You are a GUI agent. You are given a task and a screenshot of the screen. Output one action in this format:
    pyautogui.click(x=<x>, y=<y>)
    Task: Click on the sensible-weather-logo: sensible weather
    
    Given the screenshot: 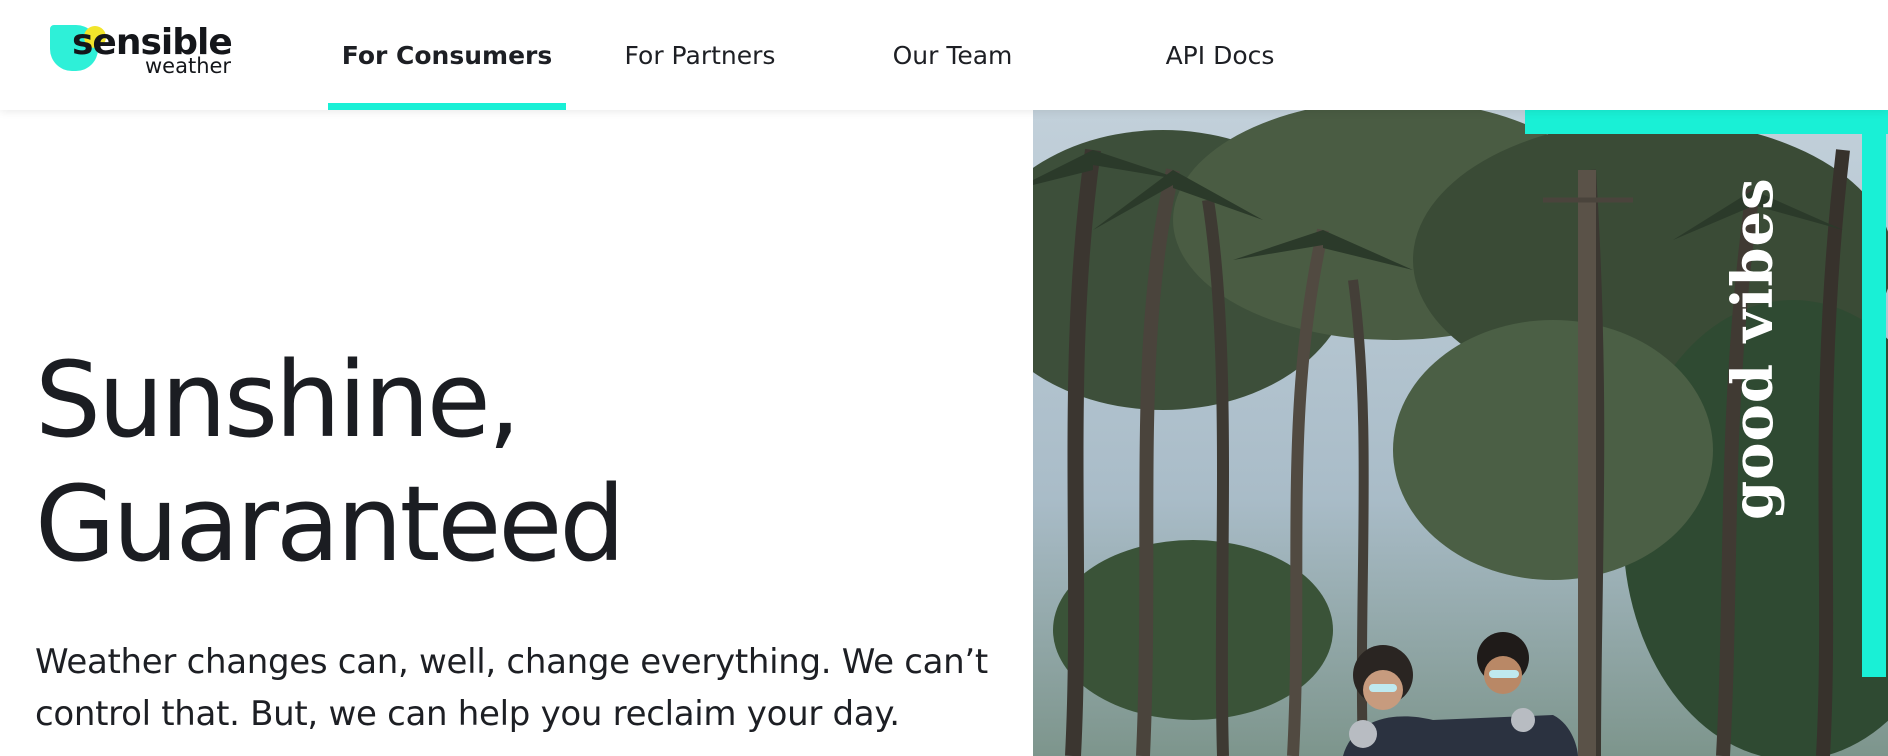 What is the action you would take?
    pyautogui.click(x=150, y=52)
    